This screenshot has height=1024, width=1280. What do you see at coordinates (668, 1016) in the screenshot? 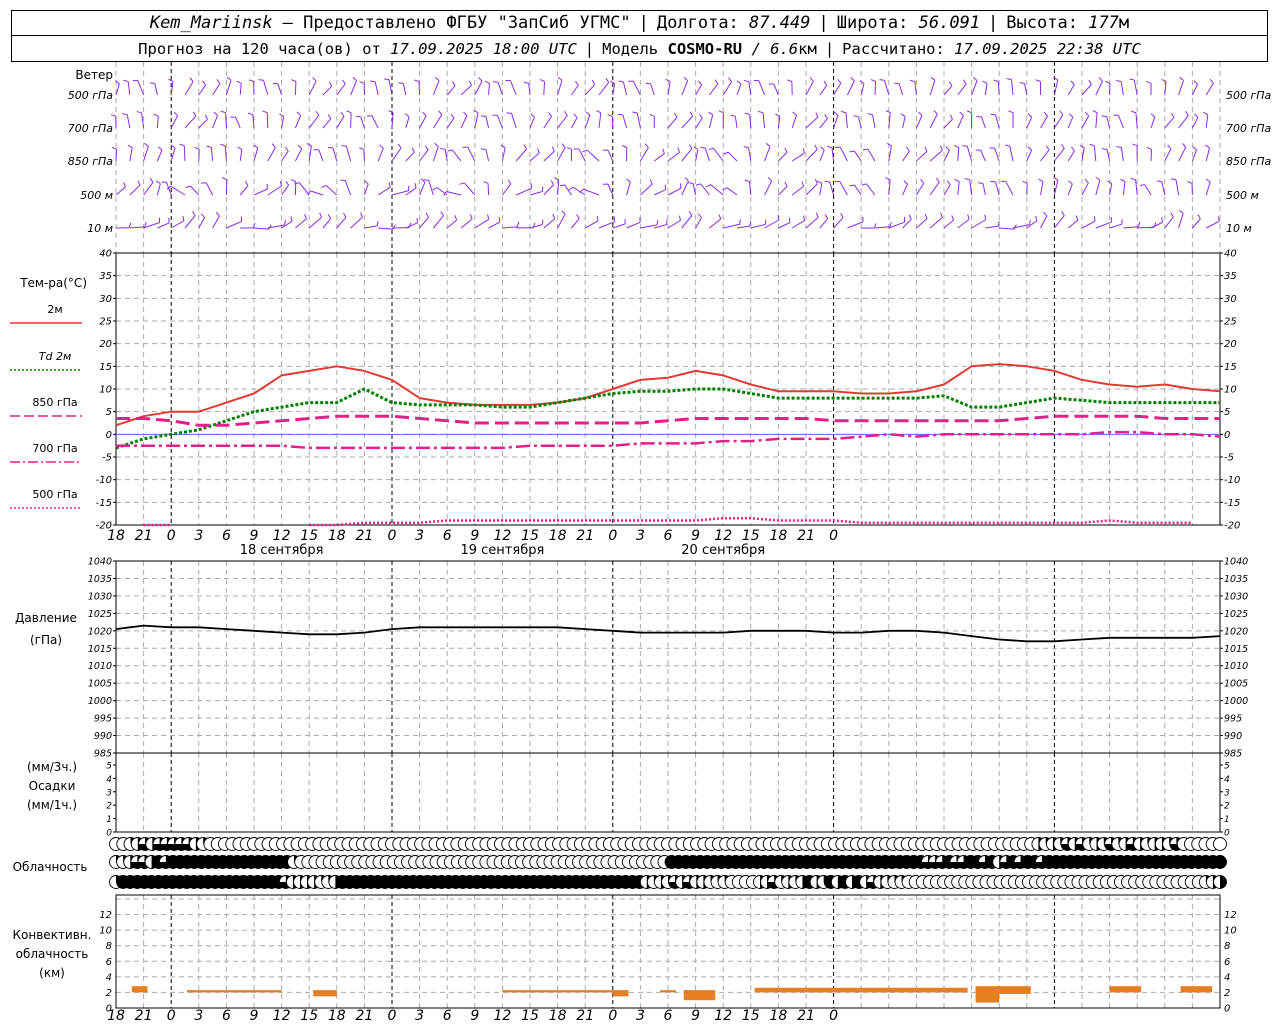
I see `convective-hour-label: 6` at bounding box center [668, 1016].